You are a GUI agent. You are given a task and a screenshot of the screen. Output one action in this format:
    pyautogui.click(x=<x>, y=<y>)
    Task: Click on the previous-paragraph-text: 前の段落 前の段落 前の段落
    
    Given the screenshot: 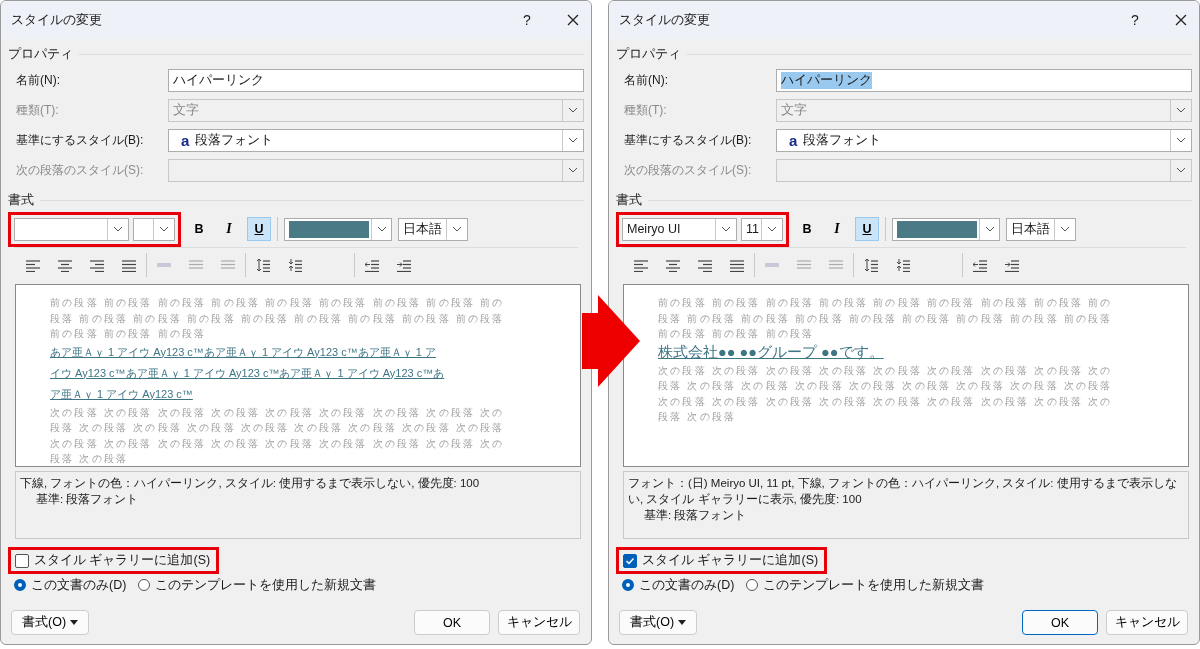 What is the action you would take?
    pyautogui.click(x=736, y=334)
    